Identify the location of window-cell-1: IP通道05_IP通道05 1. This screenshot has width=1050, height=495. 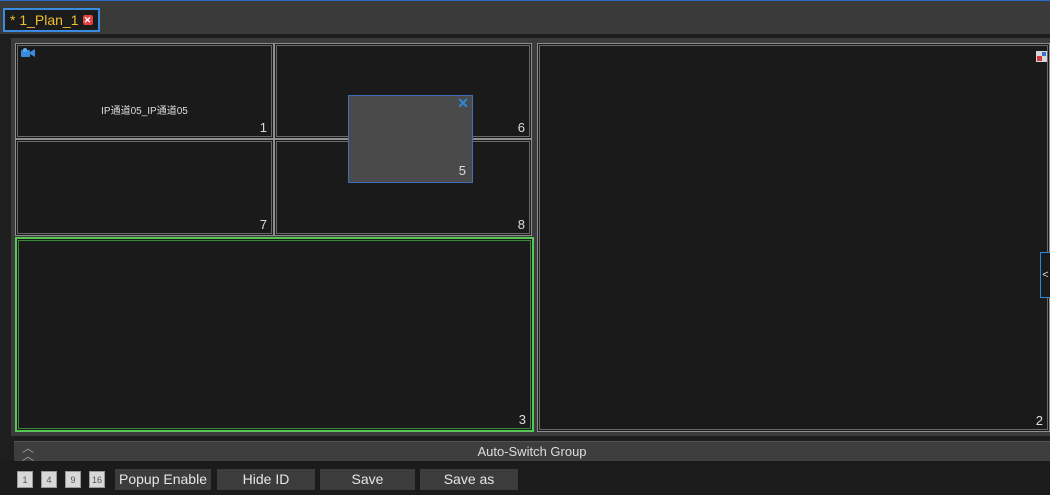
(144, 91).